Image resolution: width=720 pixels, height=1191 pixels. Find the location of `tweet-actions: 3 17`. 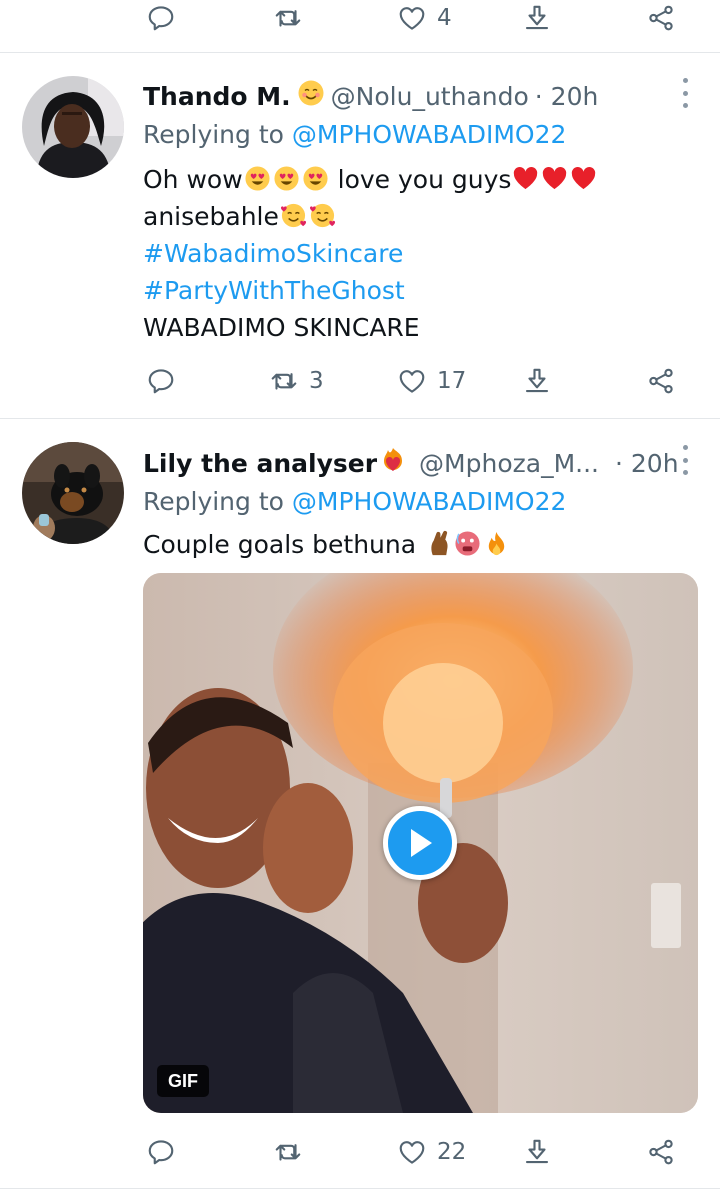

tweet-actions: 3 17 is located at coordinates (360, 381).